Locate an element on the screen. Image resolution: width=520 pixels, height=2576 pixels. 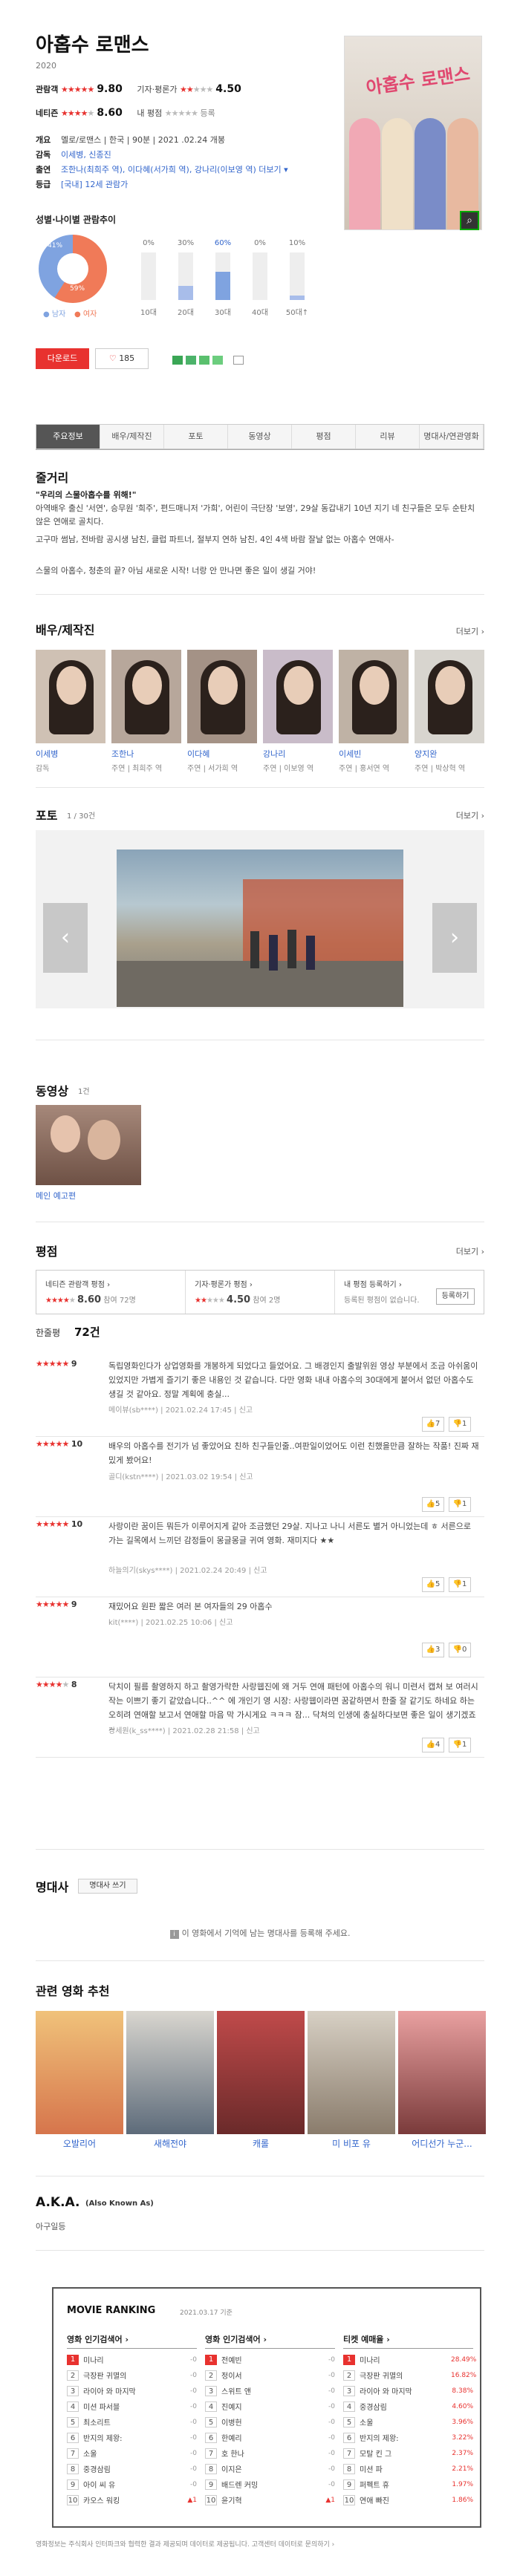
ranking-column-header: 티켓 예매율 › is located at coordinates (408, 2341).